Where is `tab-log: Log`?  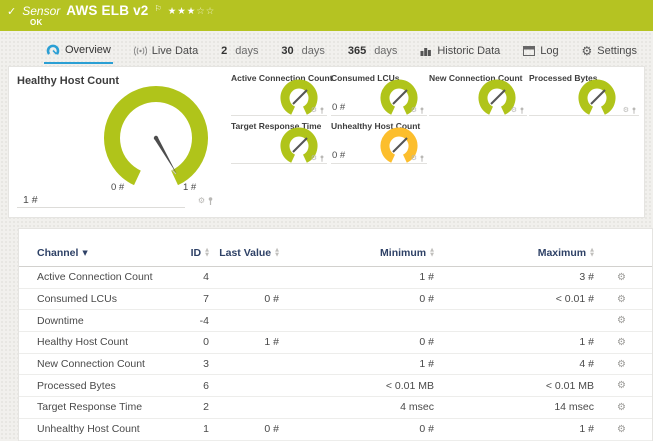 tab-log: Log is located at coordinates (540, 51).